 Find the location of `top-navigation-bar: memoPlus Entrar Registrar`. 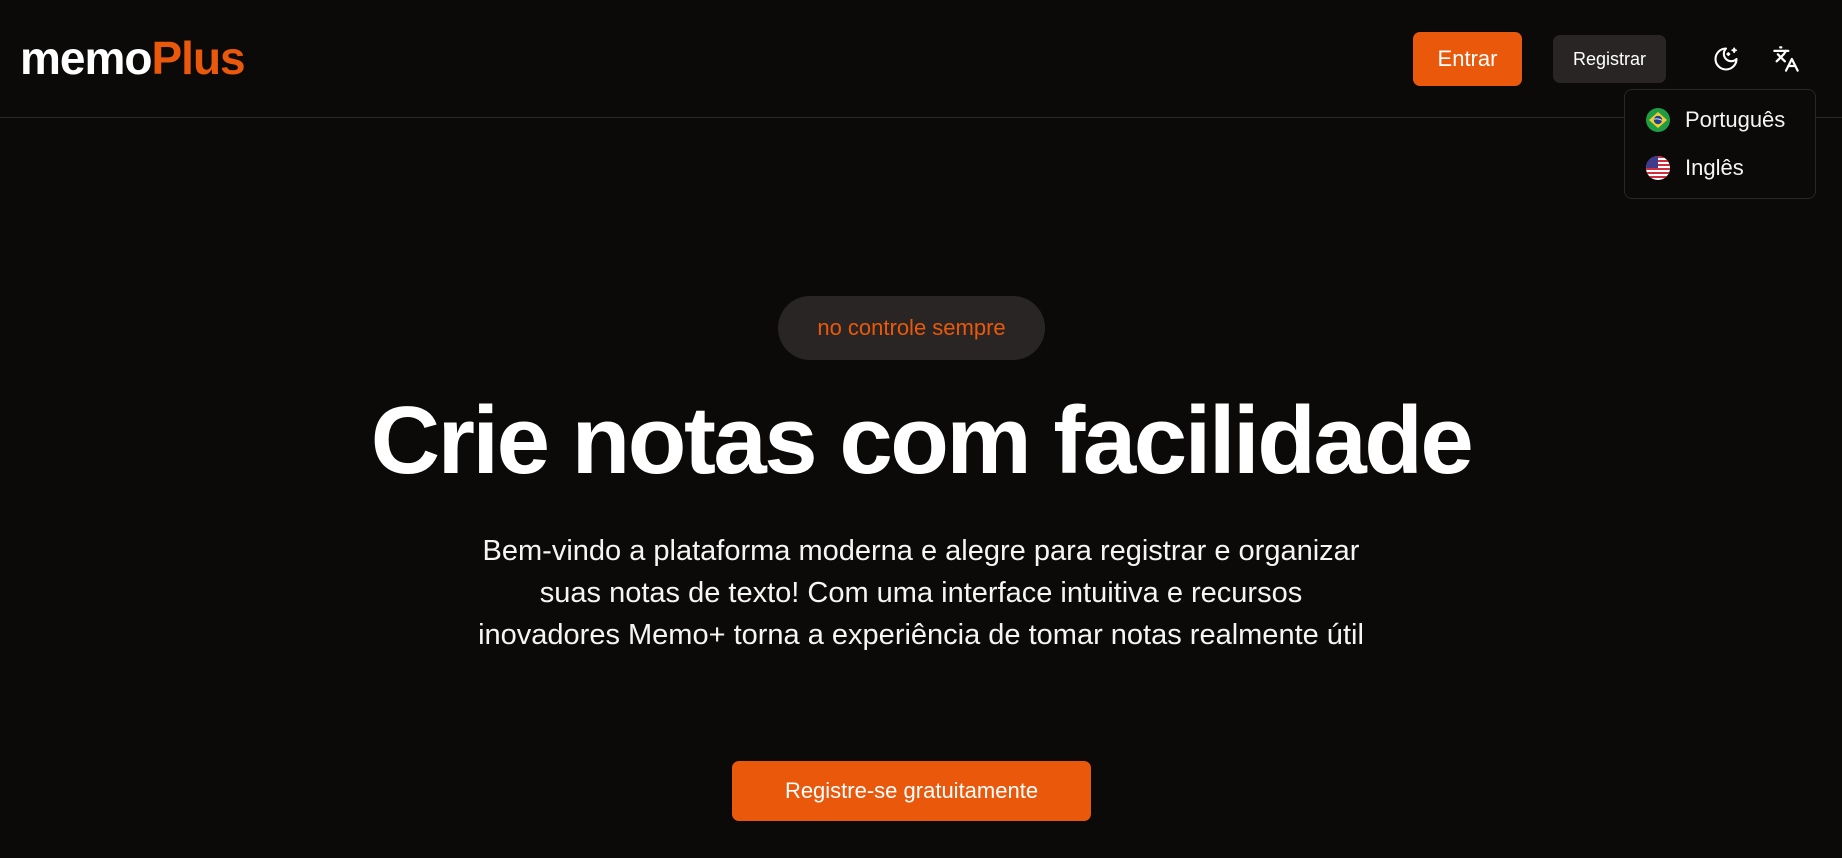

top-navigation-bar: memoPlus Entrar Registrar is located at coordinates (921, 59).